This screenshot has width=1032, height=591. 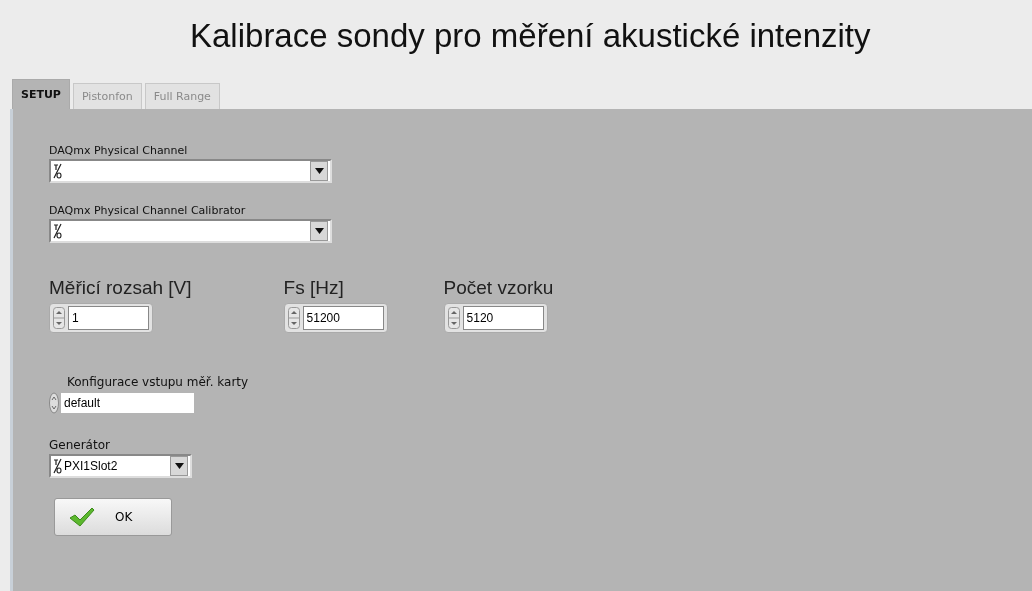 What do you see at coordinates (41, 94) in the screenshot?
I see `tab: SETUP` at bounding box center [41, 94].